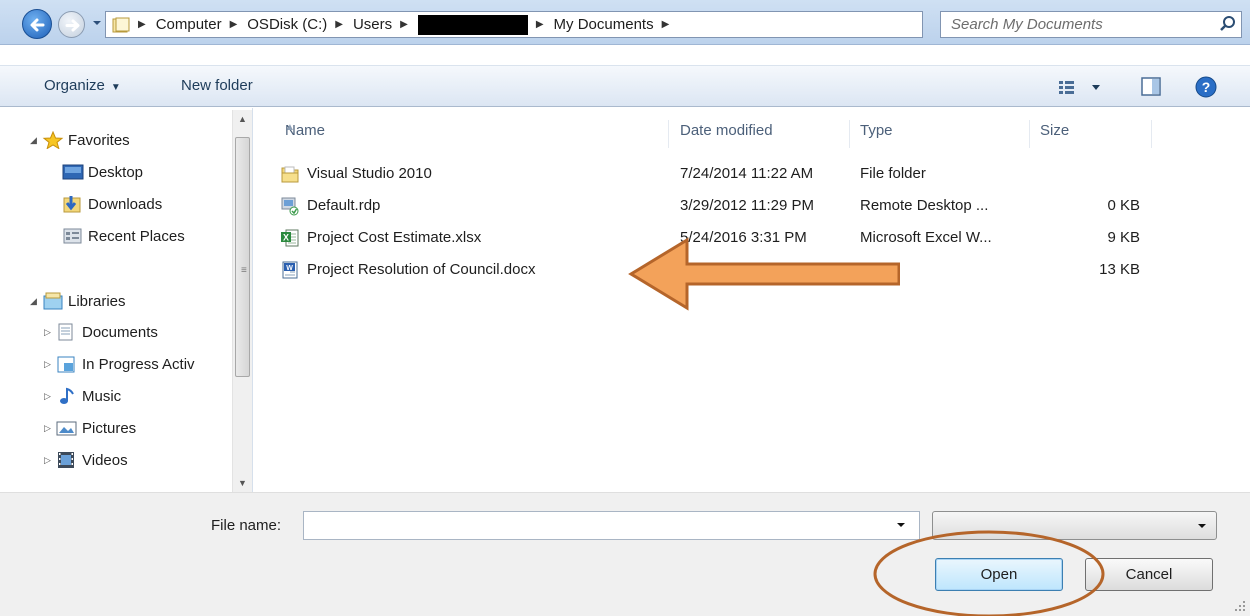 The width and height of the screenshot is (1250, 616). I want to click on word-file-icon: W, so click(290, 270).